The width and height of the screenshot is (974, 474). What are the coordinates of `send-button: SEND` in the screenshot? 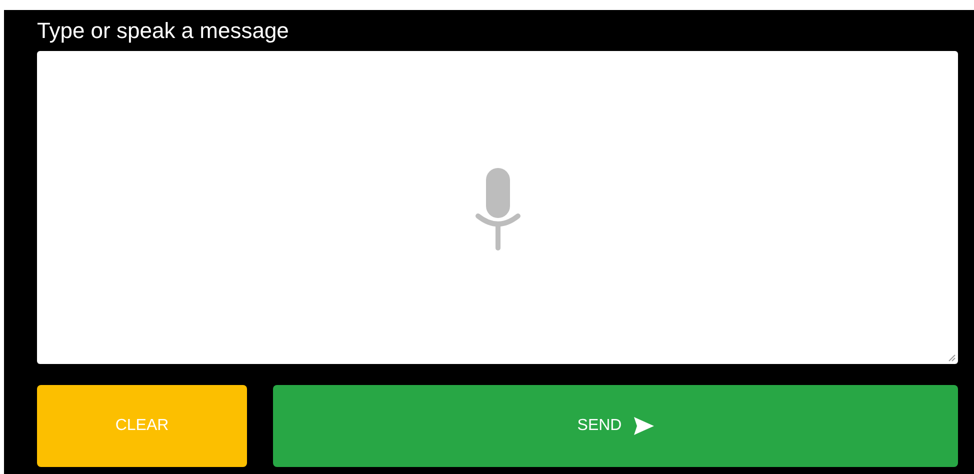 It's located at (615, 426).